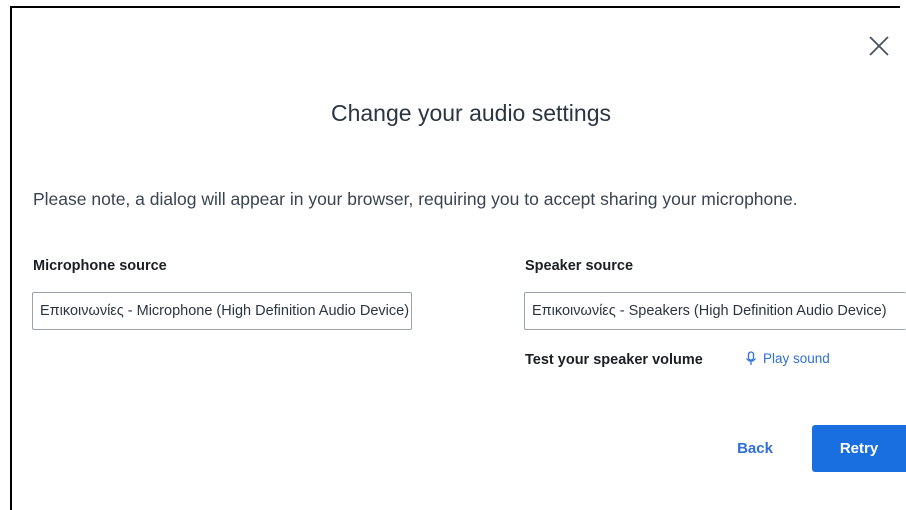  What do you see at coordinates (100, 266) in the screenshot?
I see `microphone-source-label: Microphone source` at bounding box center [100, 266].